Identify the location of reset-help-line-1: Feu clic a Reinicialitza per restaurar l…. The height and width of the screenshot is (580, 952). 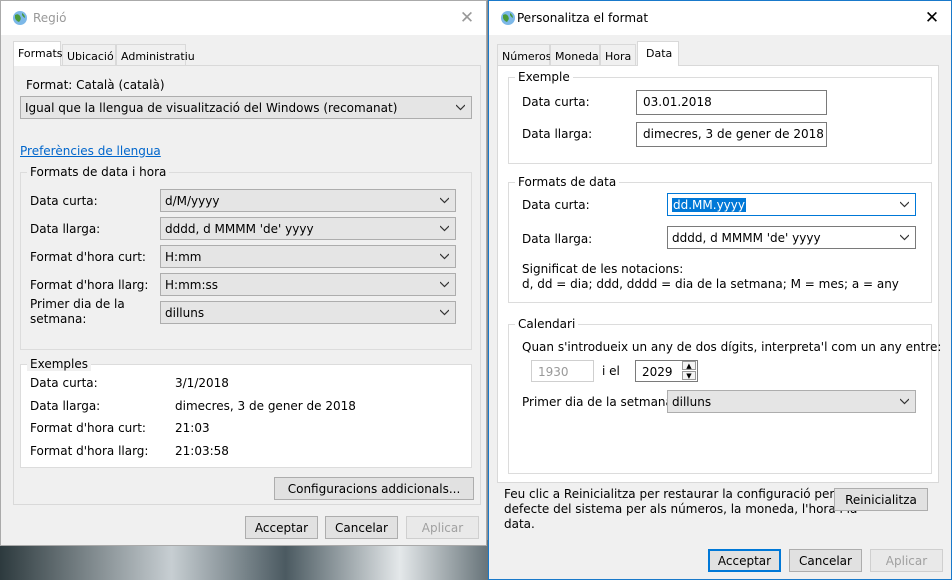
(669, 494).